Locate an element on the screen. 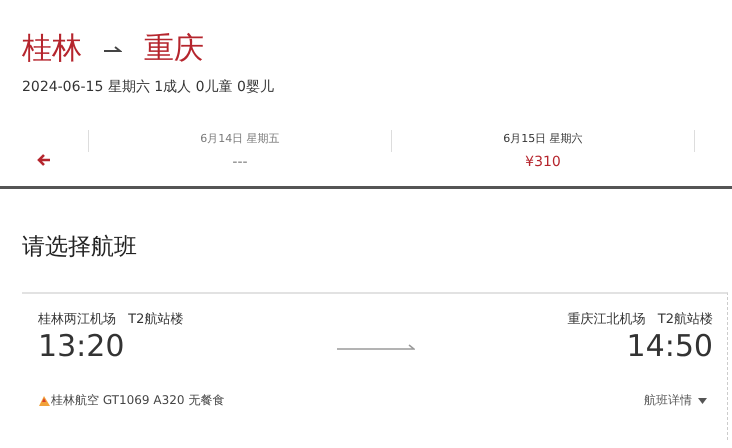 This screenshot has height=448, width=732. date-tab: 6月15日 星期六 is located at coordinates (543, 138).